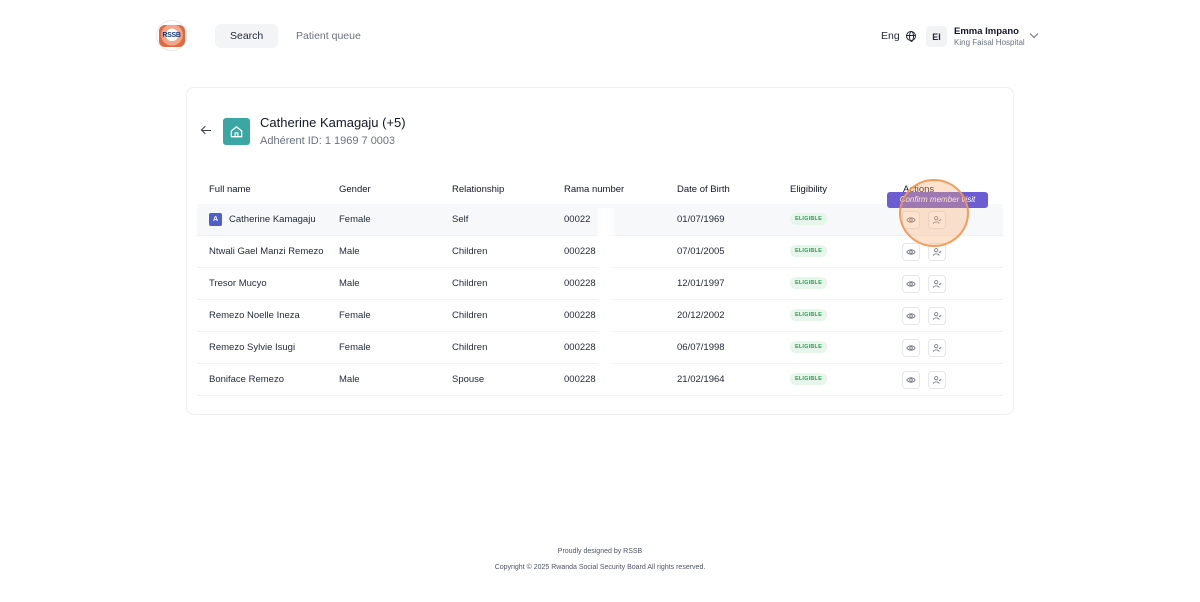  I want to click on rssb-logo: RSSB, so click(171, 35).